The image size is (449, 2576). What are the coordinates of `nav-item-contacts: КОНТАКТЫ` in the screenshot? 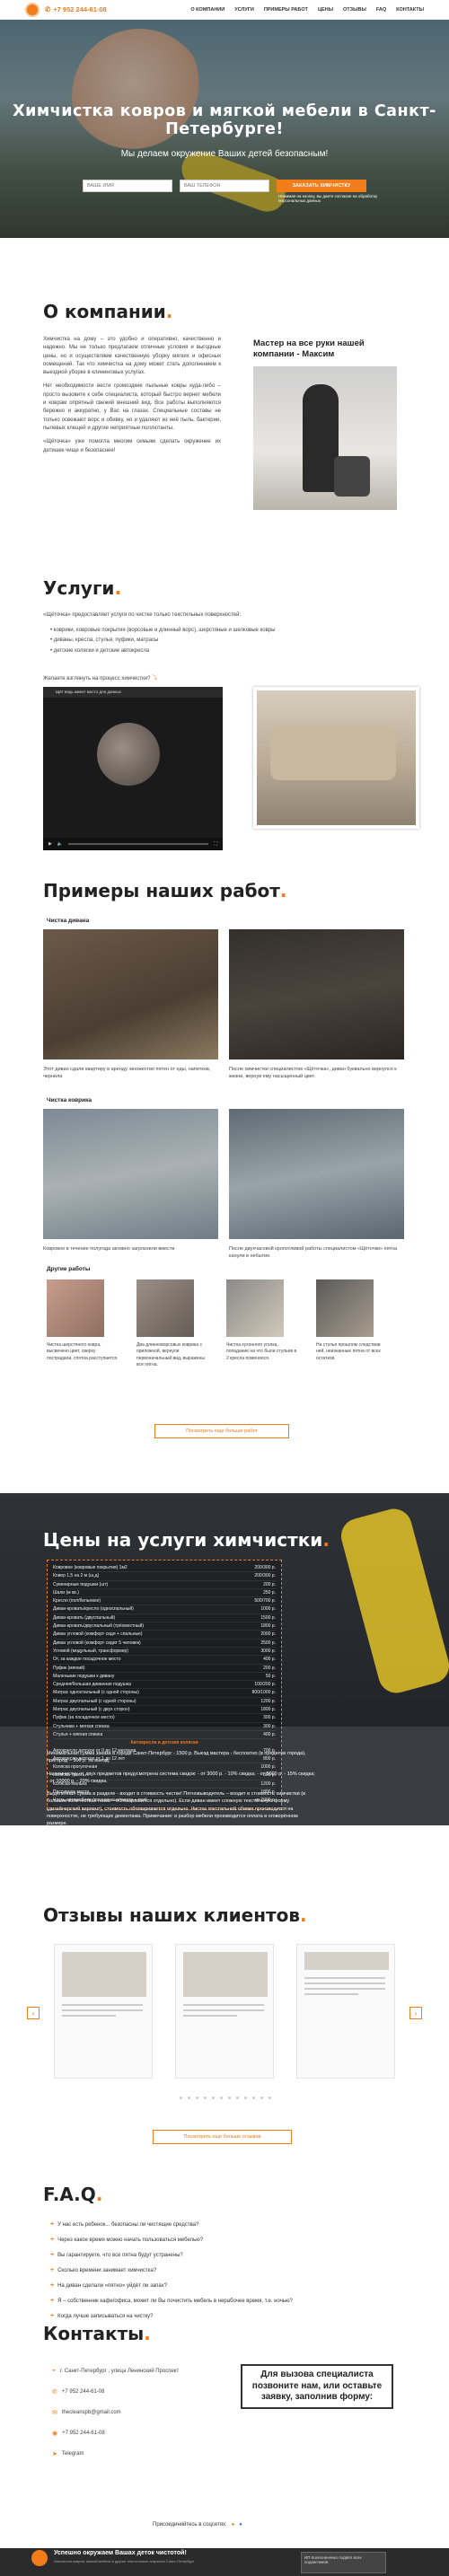 It's located at (410, 10).